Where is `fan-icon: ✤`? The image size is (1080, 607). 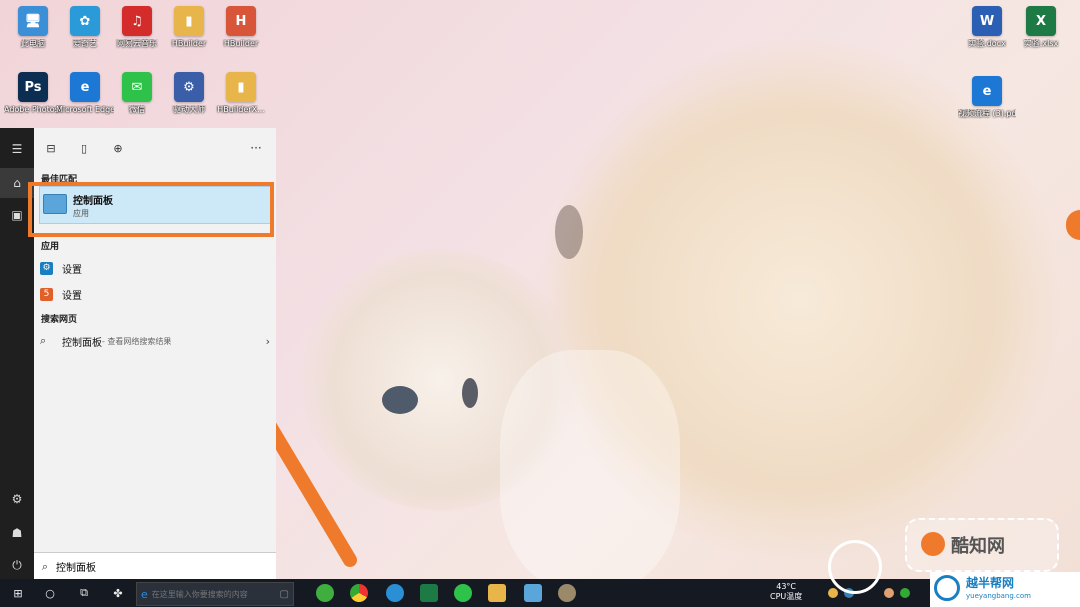 fan-icon: ✤ is located at coordinates (118, 593).